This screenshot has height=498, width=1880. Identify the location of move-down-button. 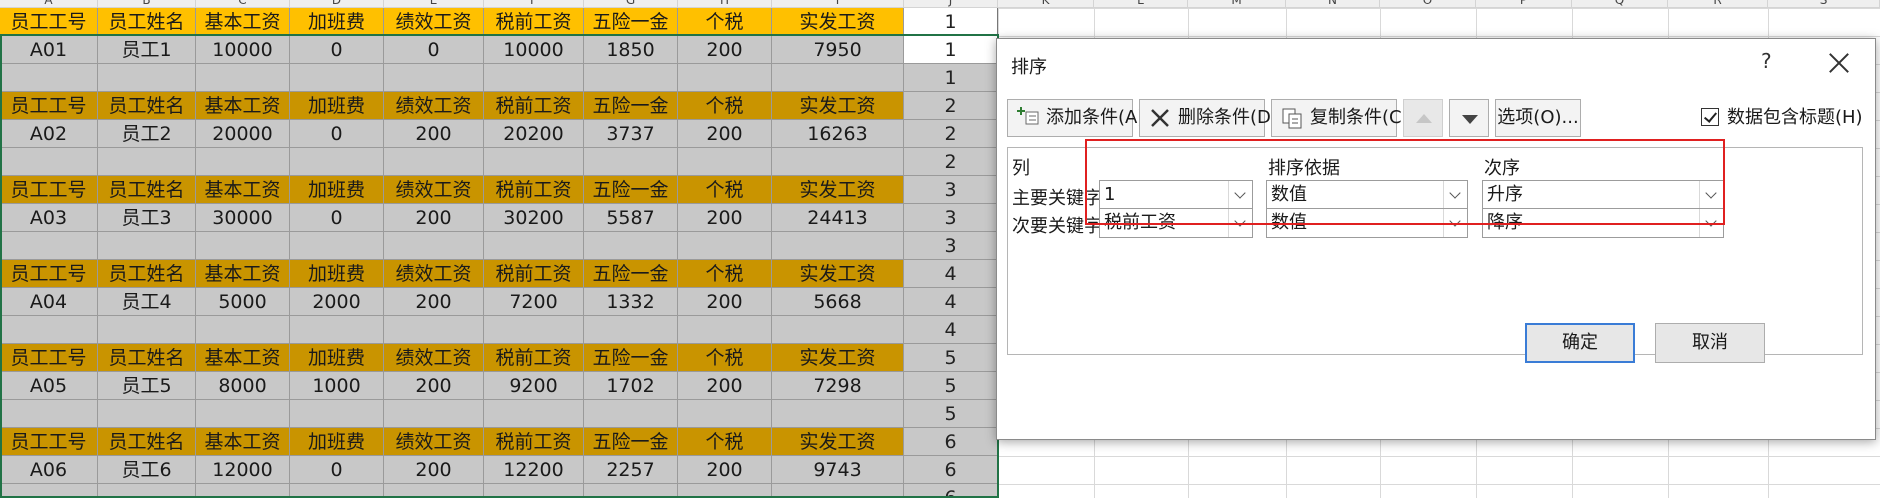
(1469, 118).